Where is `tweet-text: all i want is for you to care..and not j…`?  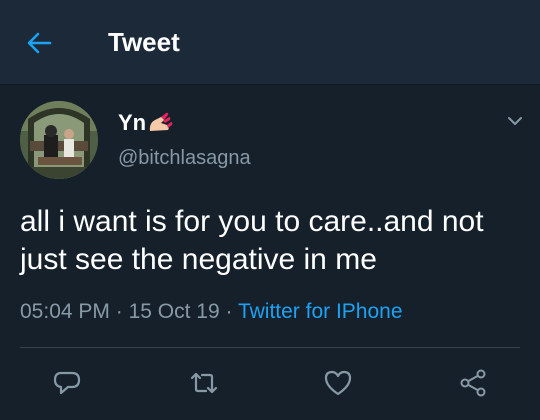 tweet-text: all i want is for you to care..and not j… is located at coordinates (252, 240).